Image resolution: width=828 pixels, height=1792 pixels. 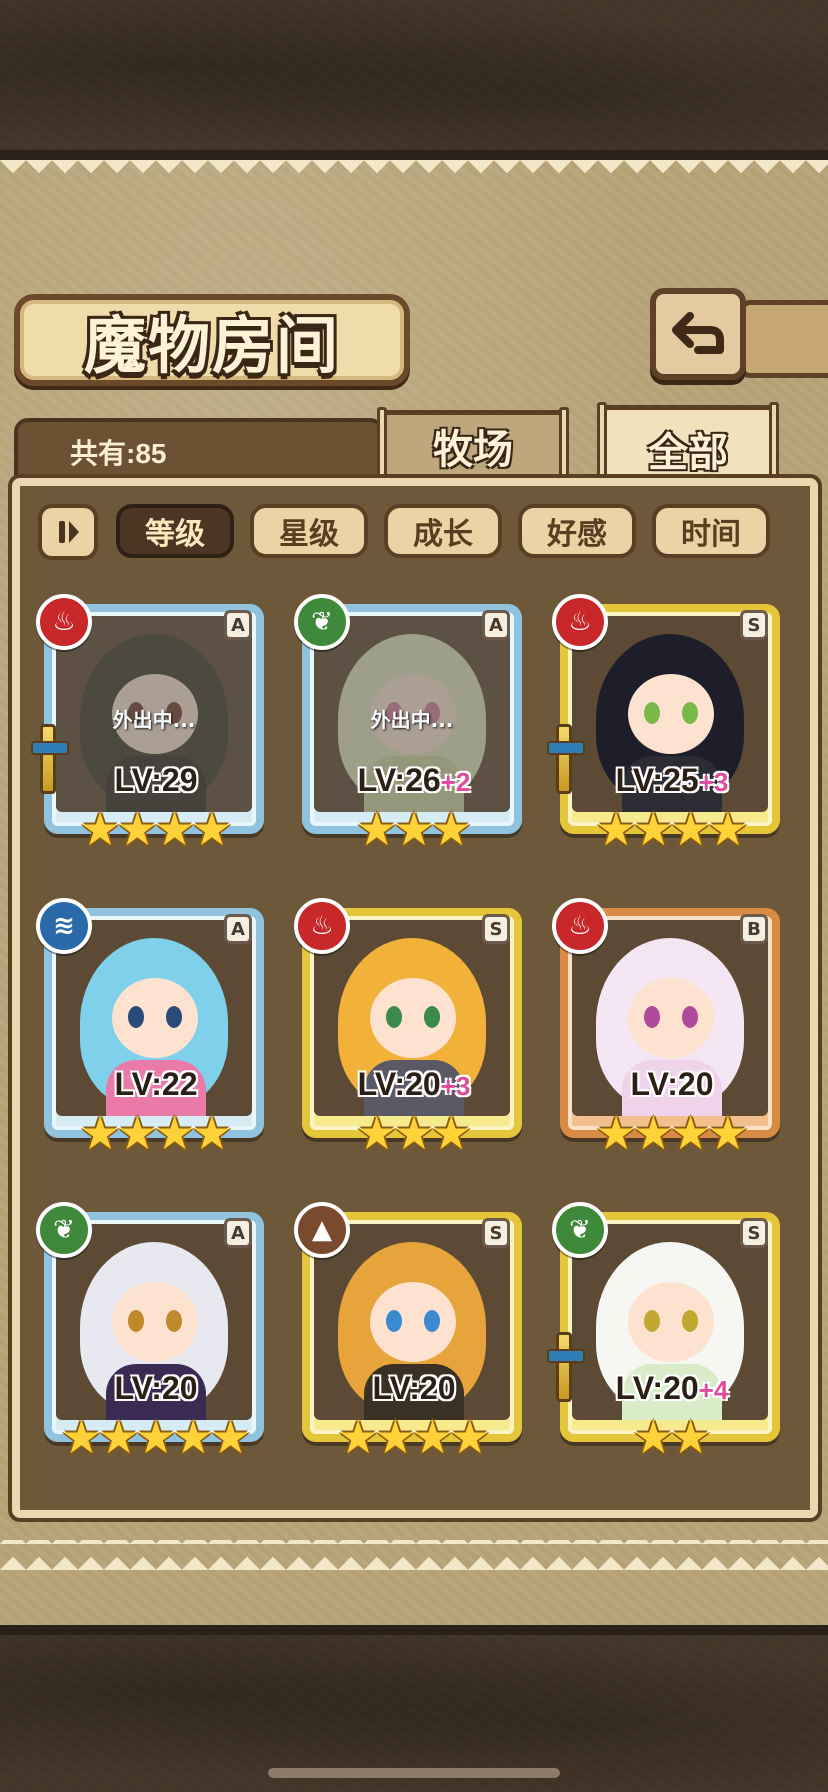 What do you see at coordinates (309, 534) in the screenshot?
I see `sort-star-label: 星级` at bounding box center [309, 534].